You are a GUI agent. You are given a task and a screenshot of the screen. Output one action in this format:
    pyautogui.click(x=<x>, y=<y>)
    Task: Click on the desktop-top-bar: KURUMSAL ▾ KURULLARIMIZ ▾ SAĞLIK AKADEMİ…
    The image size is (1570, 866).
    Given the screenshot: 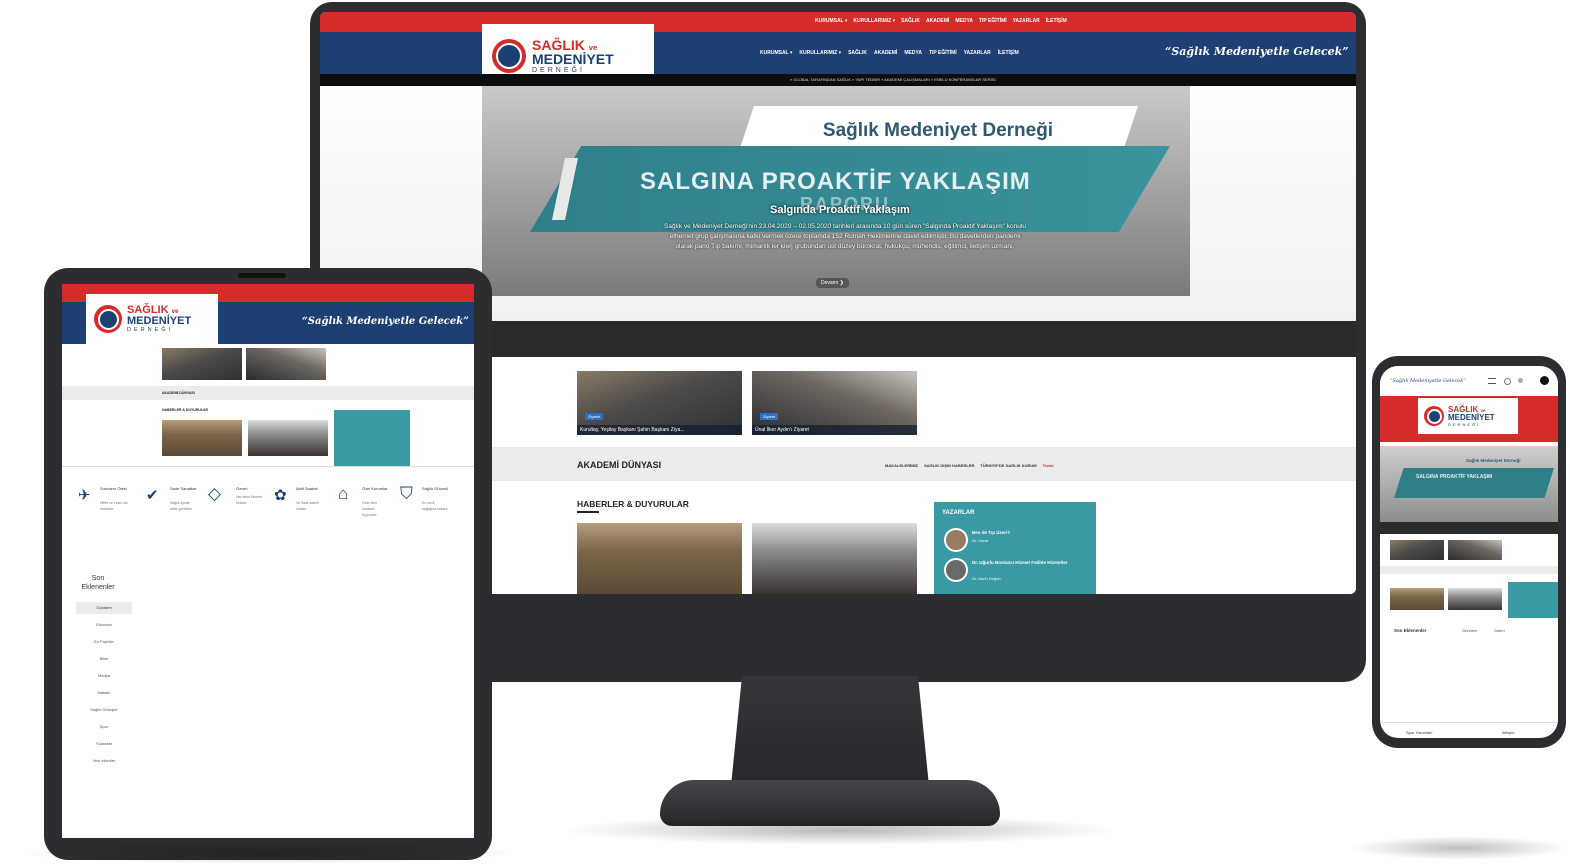 What is the action you would take?
    pyautogui.click(x=838, y=22)
    